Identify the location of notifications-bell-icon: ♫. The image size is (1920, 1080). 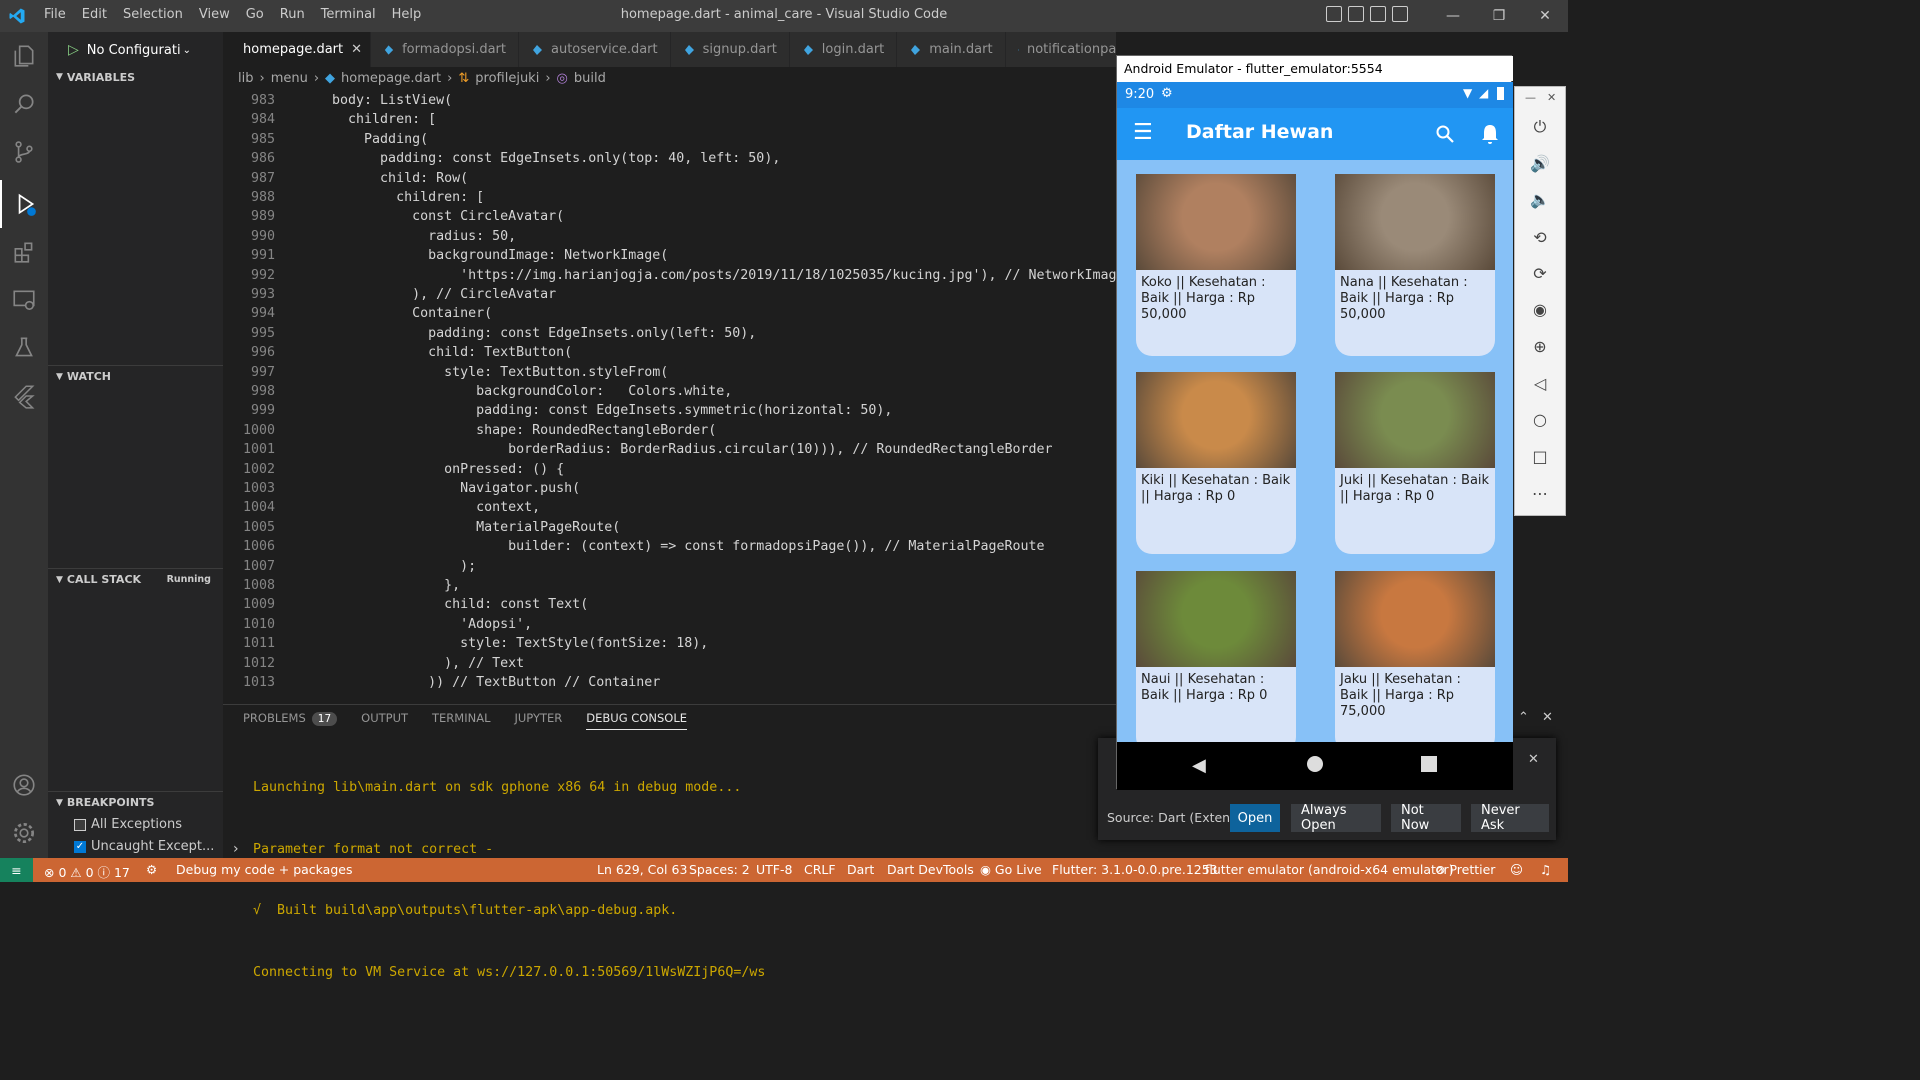
(1545, 869).